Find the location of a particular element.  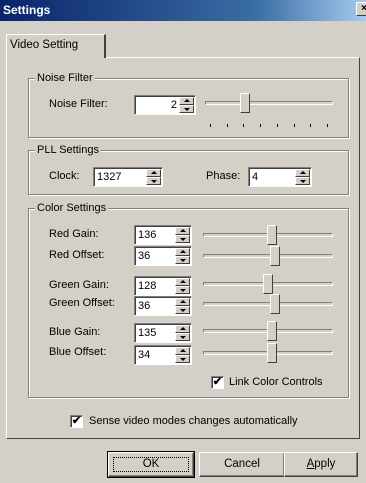

color-group-title: Color Settings is located at coordinates (72, 208).